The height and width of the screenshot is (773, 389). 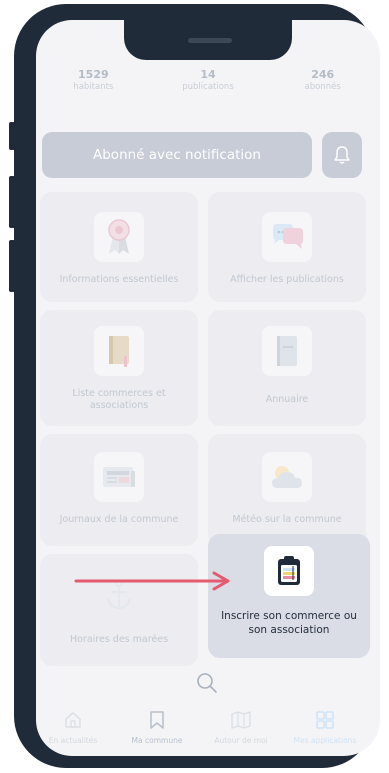 I want to click on tile-label: Inscrire son commerce ou son association, so click(x=289, y=623).